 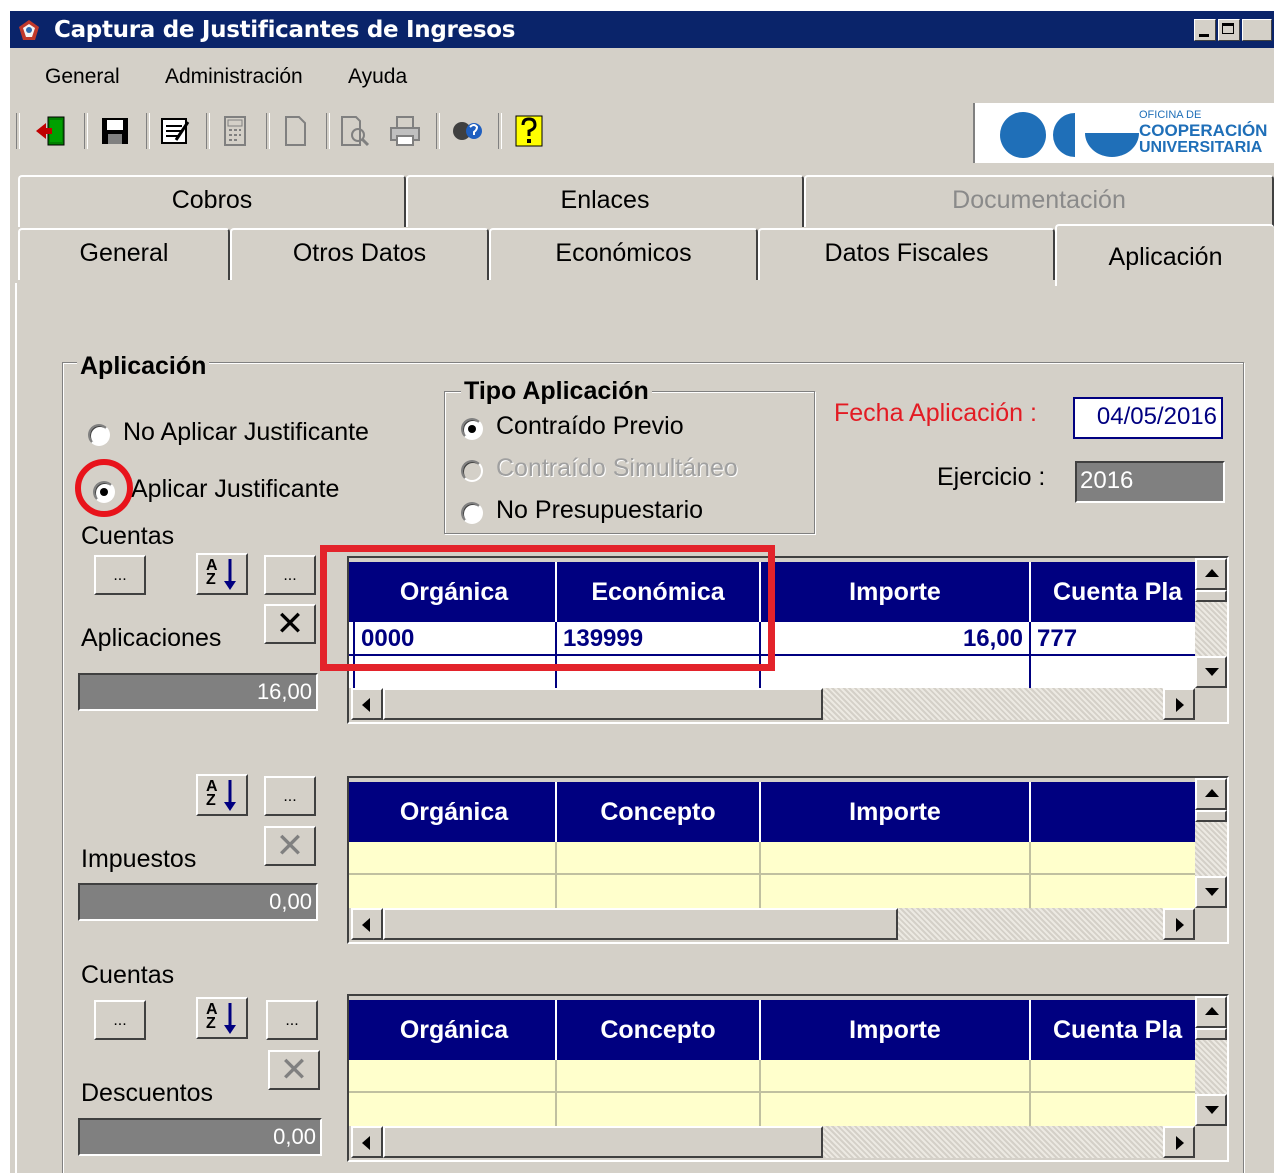 What do you see at coordinates (472, 429) in the screenshot?
I see `radio-contraido-previo` at bounding box center [472, 429].